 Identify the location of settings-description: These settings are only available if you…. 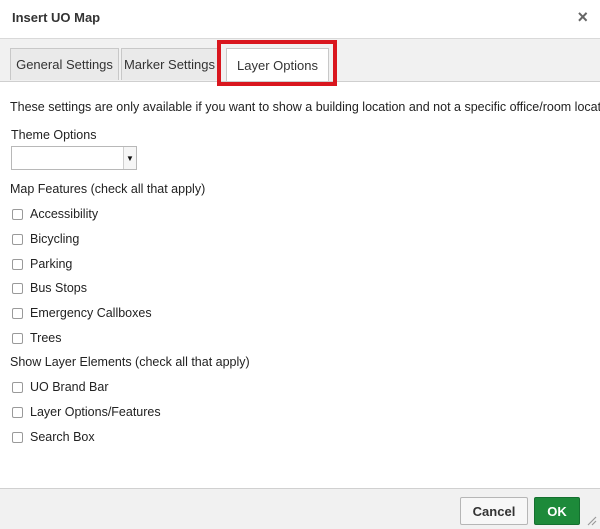
(305, 107).